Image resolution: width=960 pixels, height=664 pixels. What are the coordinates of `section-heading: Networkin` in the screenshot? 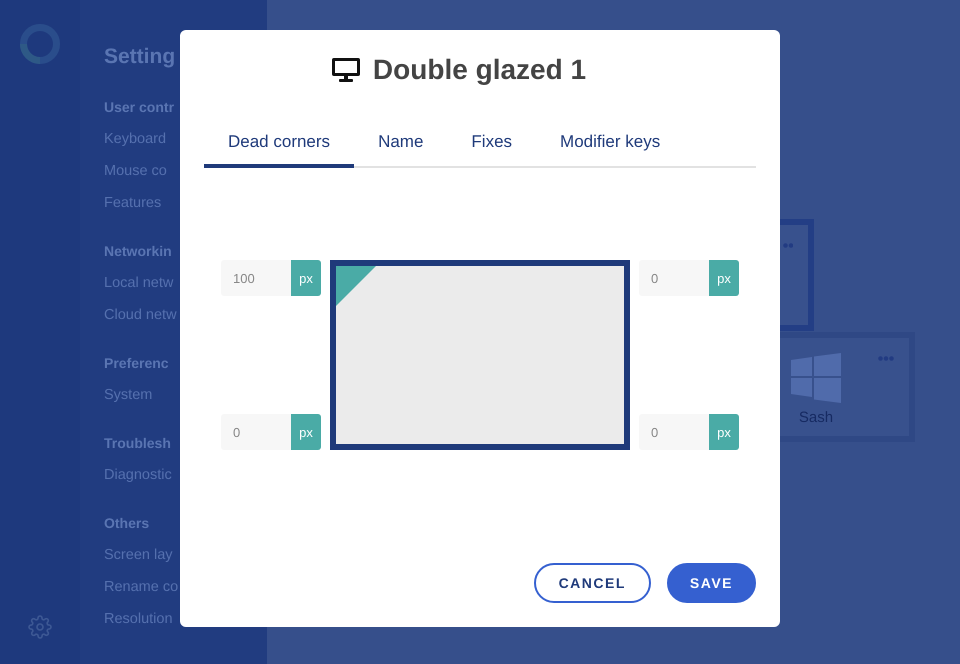 It's located at (138, 251).